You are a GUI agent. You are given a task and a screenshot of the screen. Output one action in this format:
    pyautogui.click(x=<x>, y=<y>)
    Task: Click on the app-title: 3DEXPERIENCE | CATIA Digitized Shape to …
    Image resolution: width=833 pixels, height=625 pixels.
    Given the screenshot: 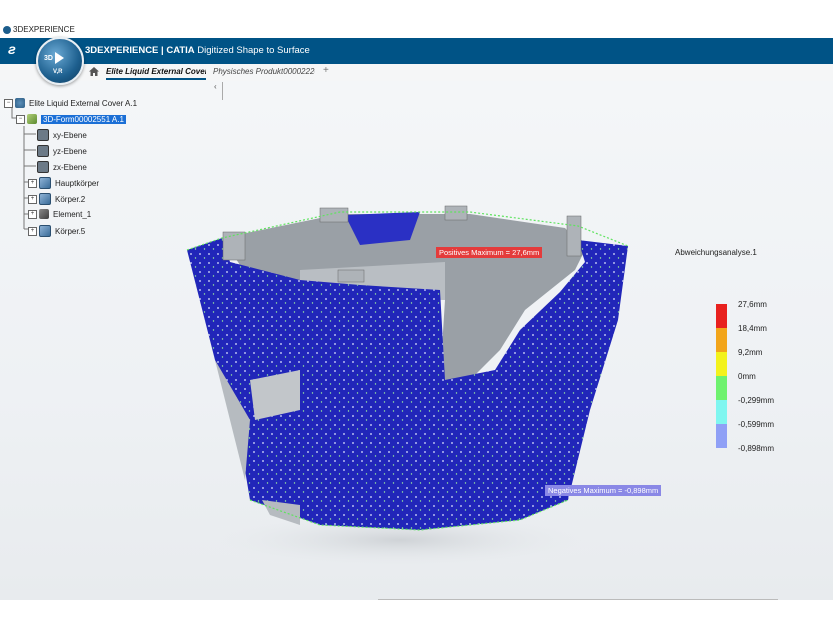 What is the action you would take?
    pyautogui.click(x=197, y=50)
    